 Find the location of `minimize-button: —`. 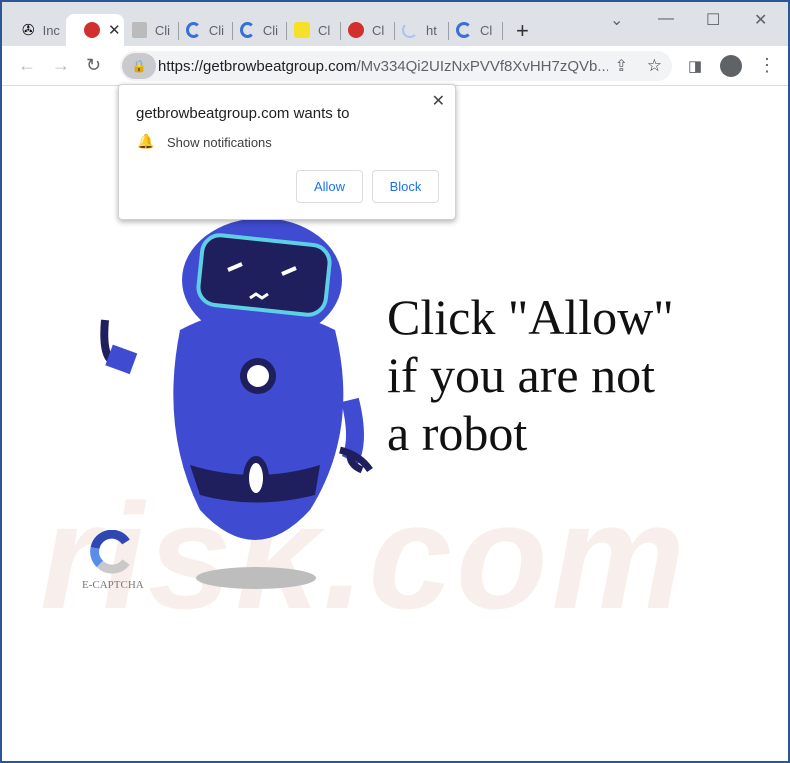

minimize-button: — is located at coordinates (666, 19).